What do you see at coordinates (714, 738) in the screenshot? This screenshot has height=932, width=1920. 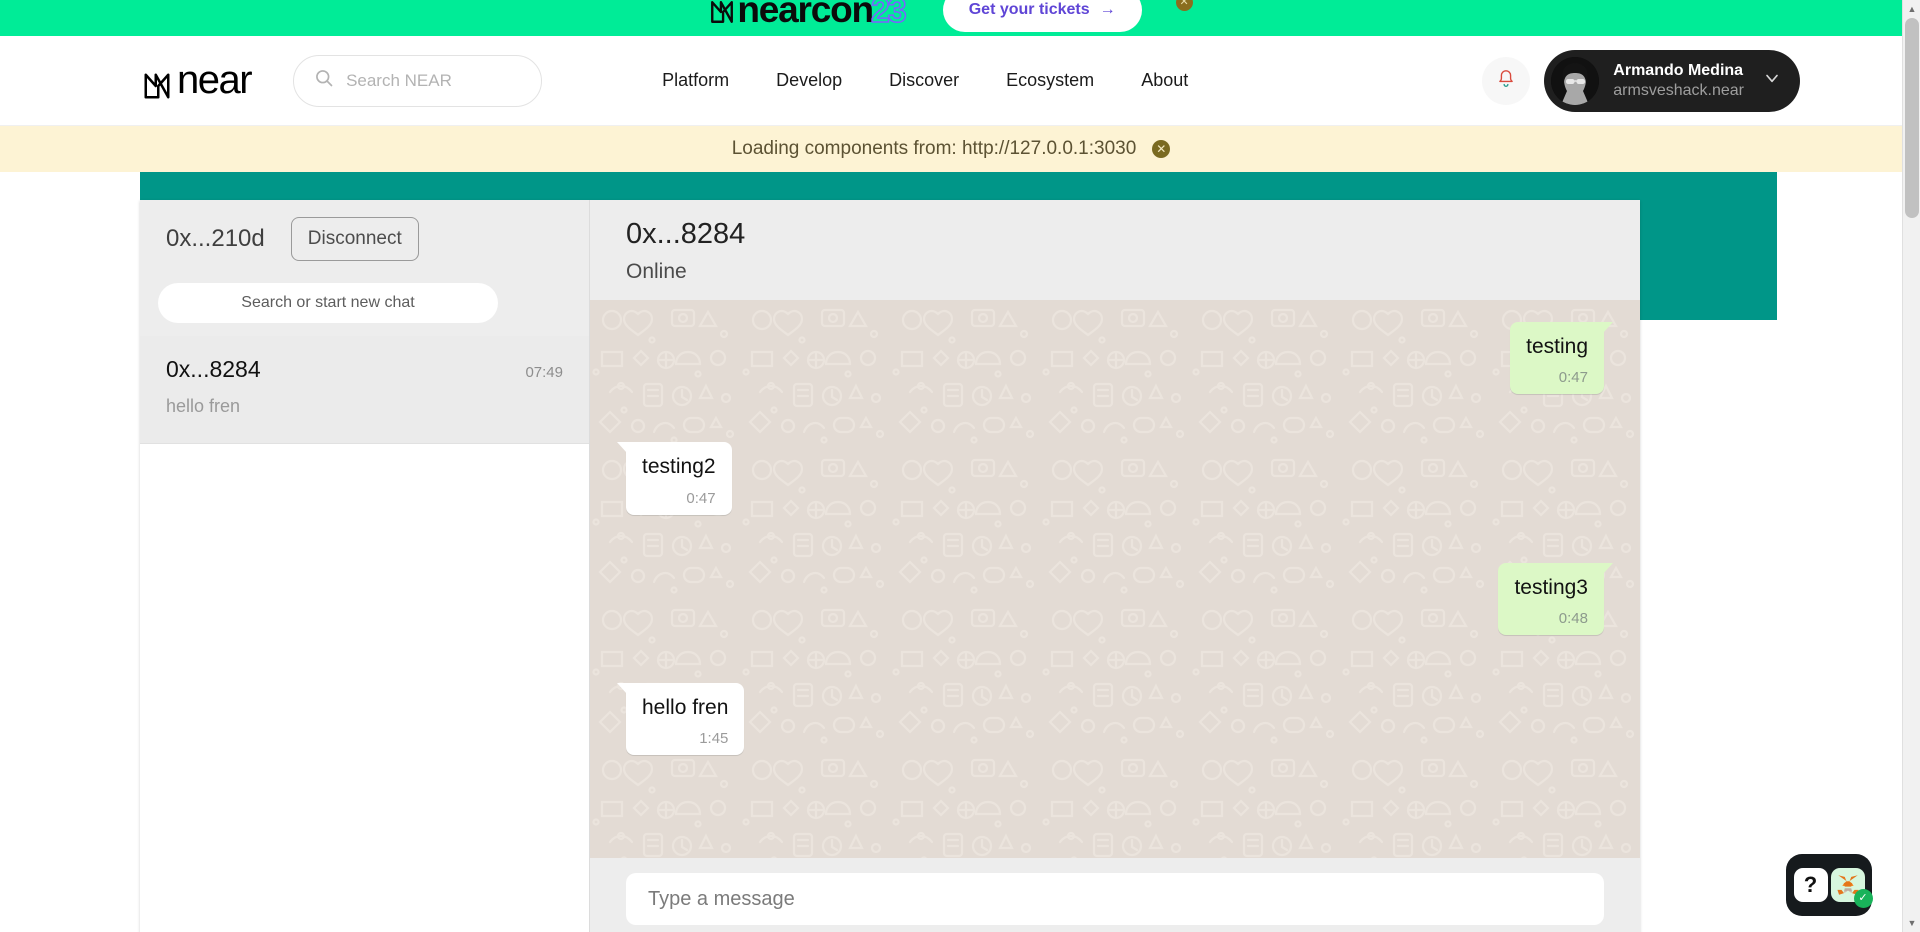 I see `message-time: 1:45` at bounding box center [714, 738].